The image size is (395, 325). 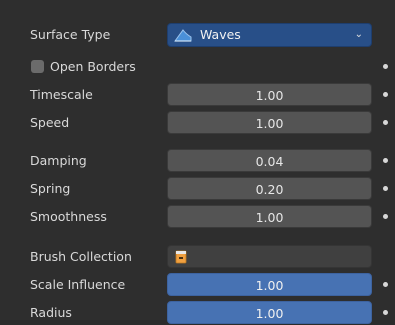 I want to click on speed-field: 1.00, so click(x=269, y=122).